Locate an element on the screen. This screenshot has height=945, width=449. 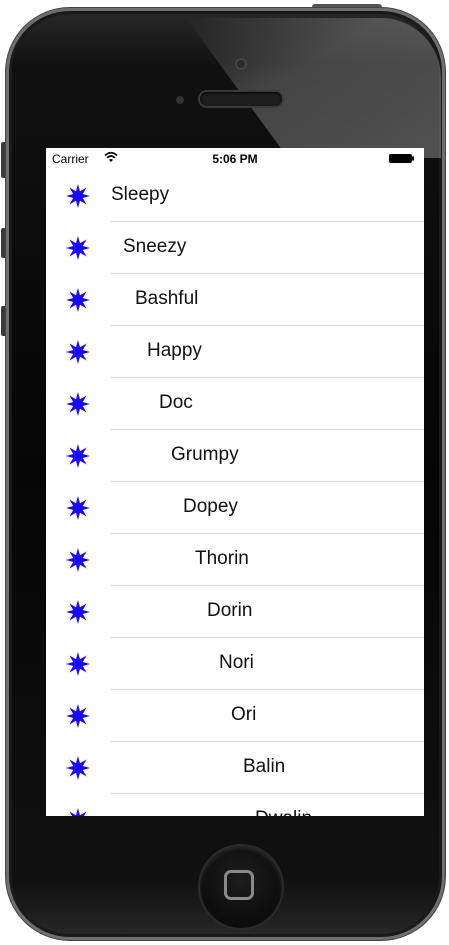
list-item-label: Dorin is located at coordinates (230, 610).